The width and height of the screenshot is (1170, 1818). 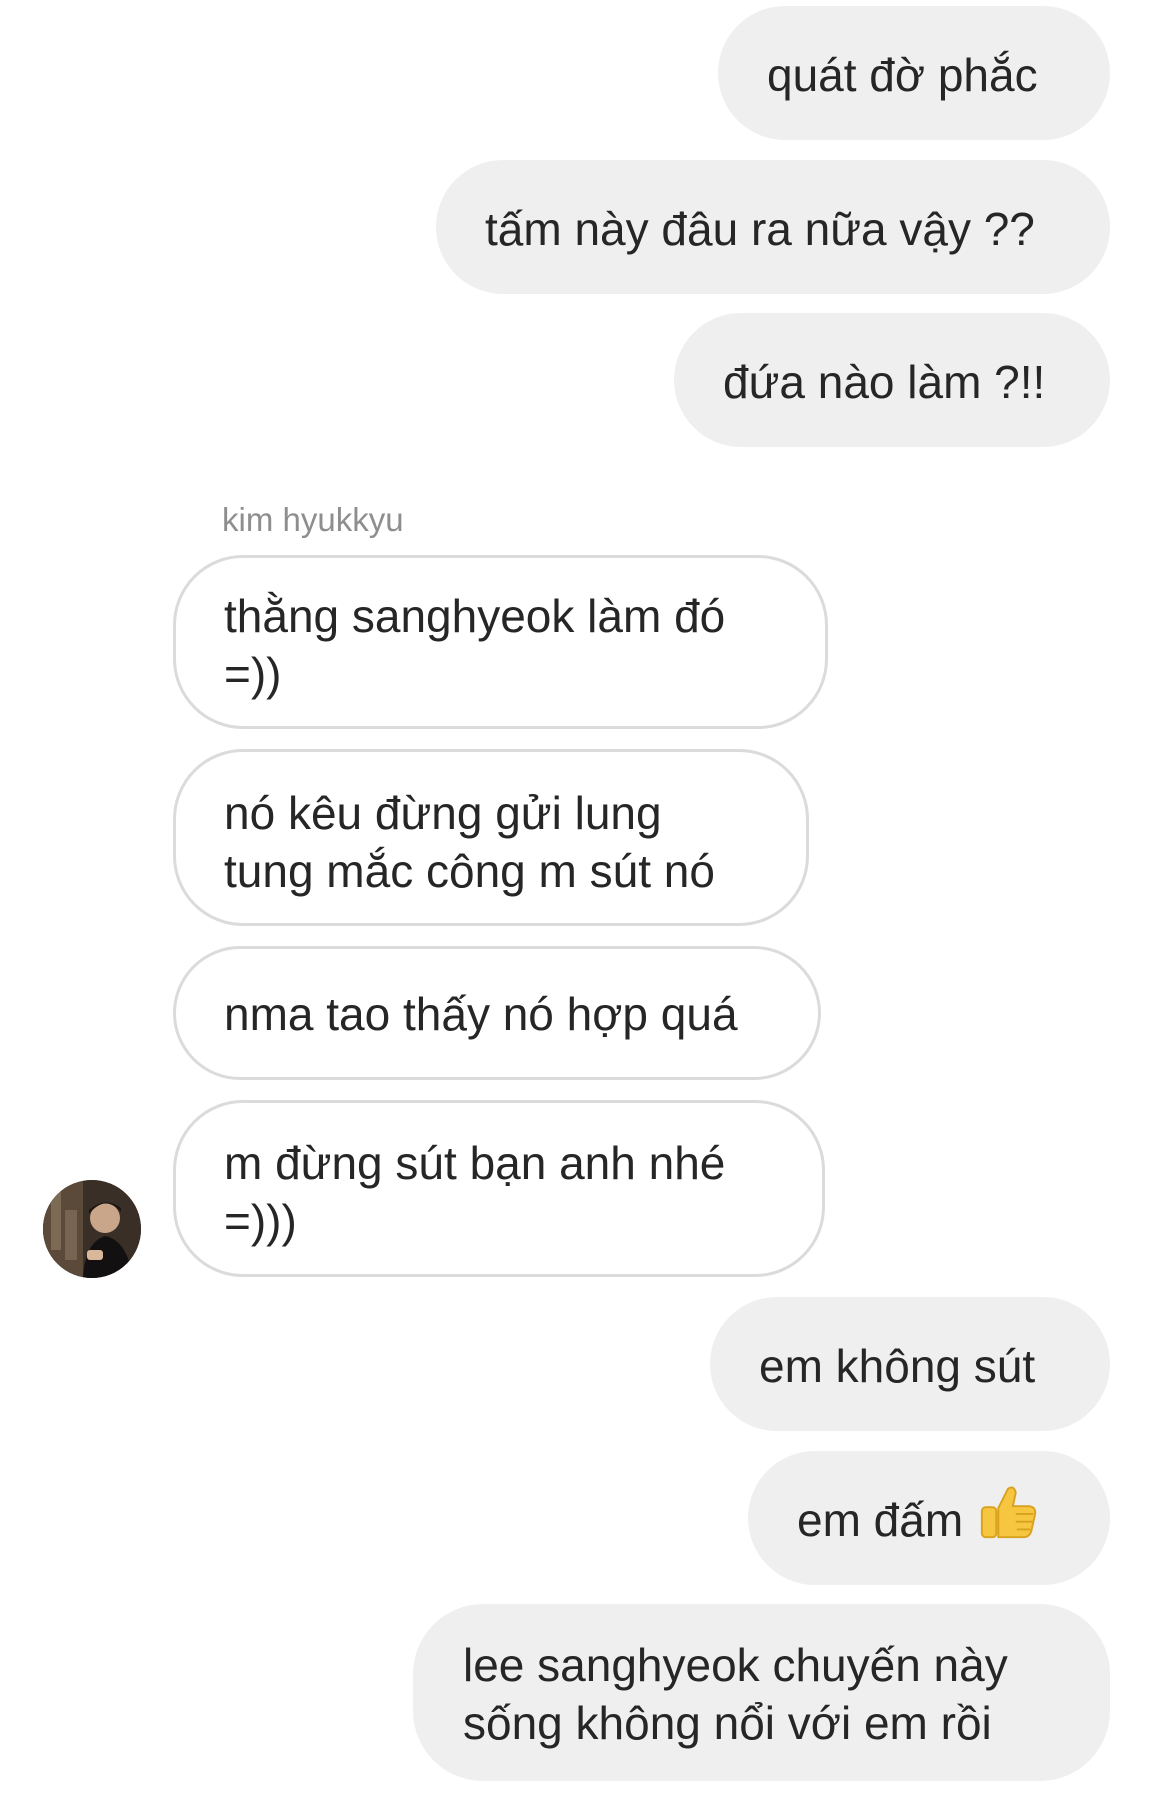 I want to click on message-text: em không sút, so click(x=897, y=1366).